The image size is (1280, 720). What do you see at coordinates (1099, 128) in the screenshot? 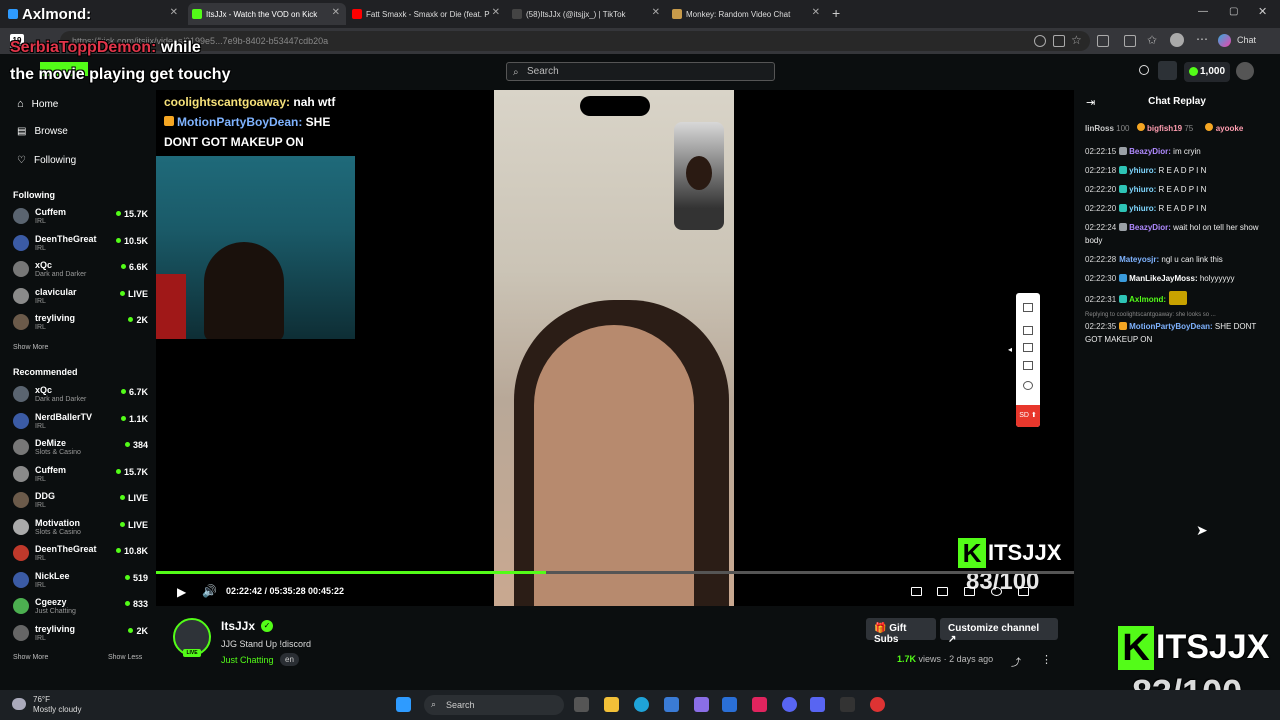
I see `gifter-name: linRoss` at bounding box center [1099, 128].